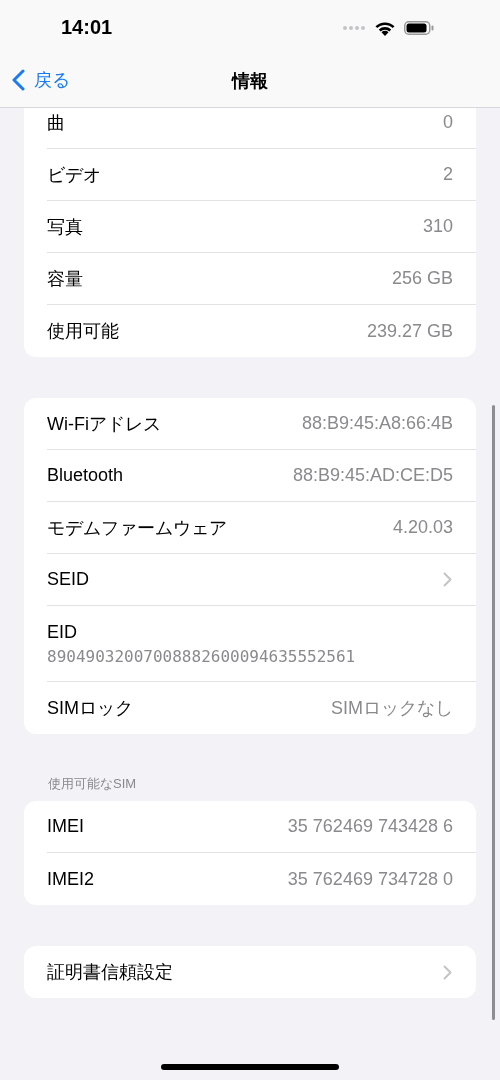 This screenshot has width=500, height=1080. I want to click on row-label: SIMロック, so click(90, 708).